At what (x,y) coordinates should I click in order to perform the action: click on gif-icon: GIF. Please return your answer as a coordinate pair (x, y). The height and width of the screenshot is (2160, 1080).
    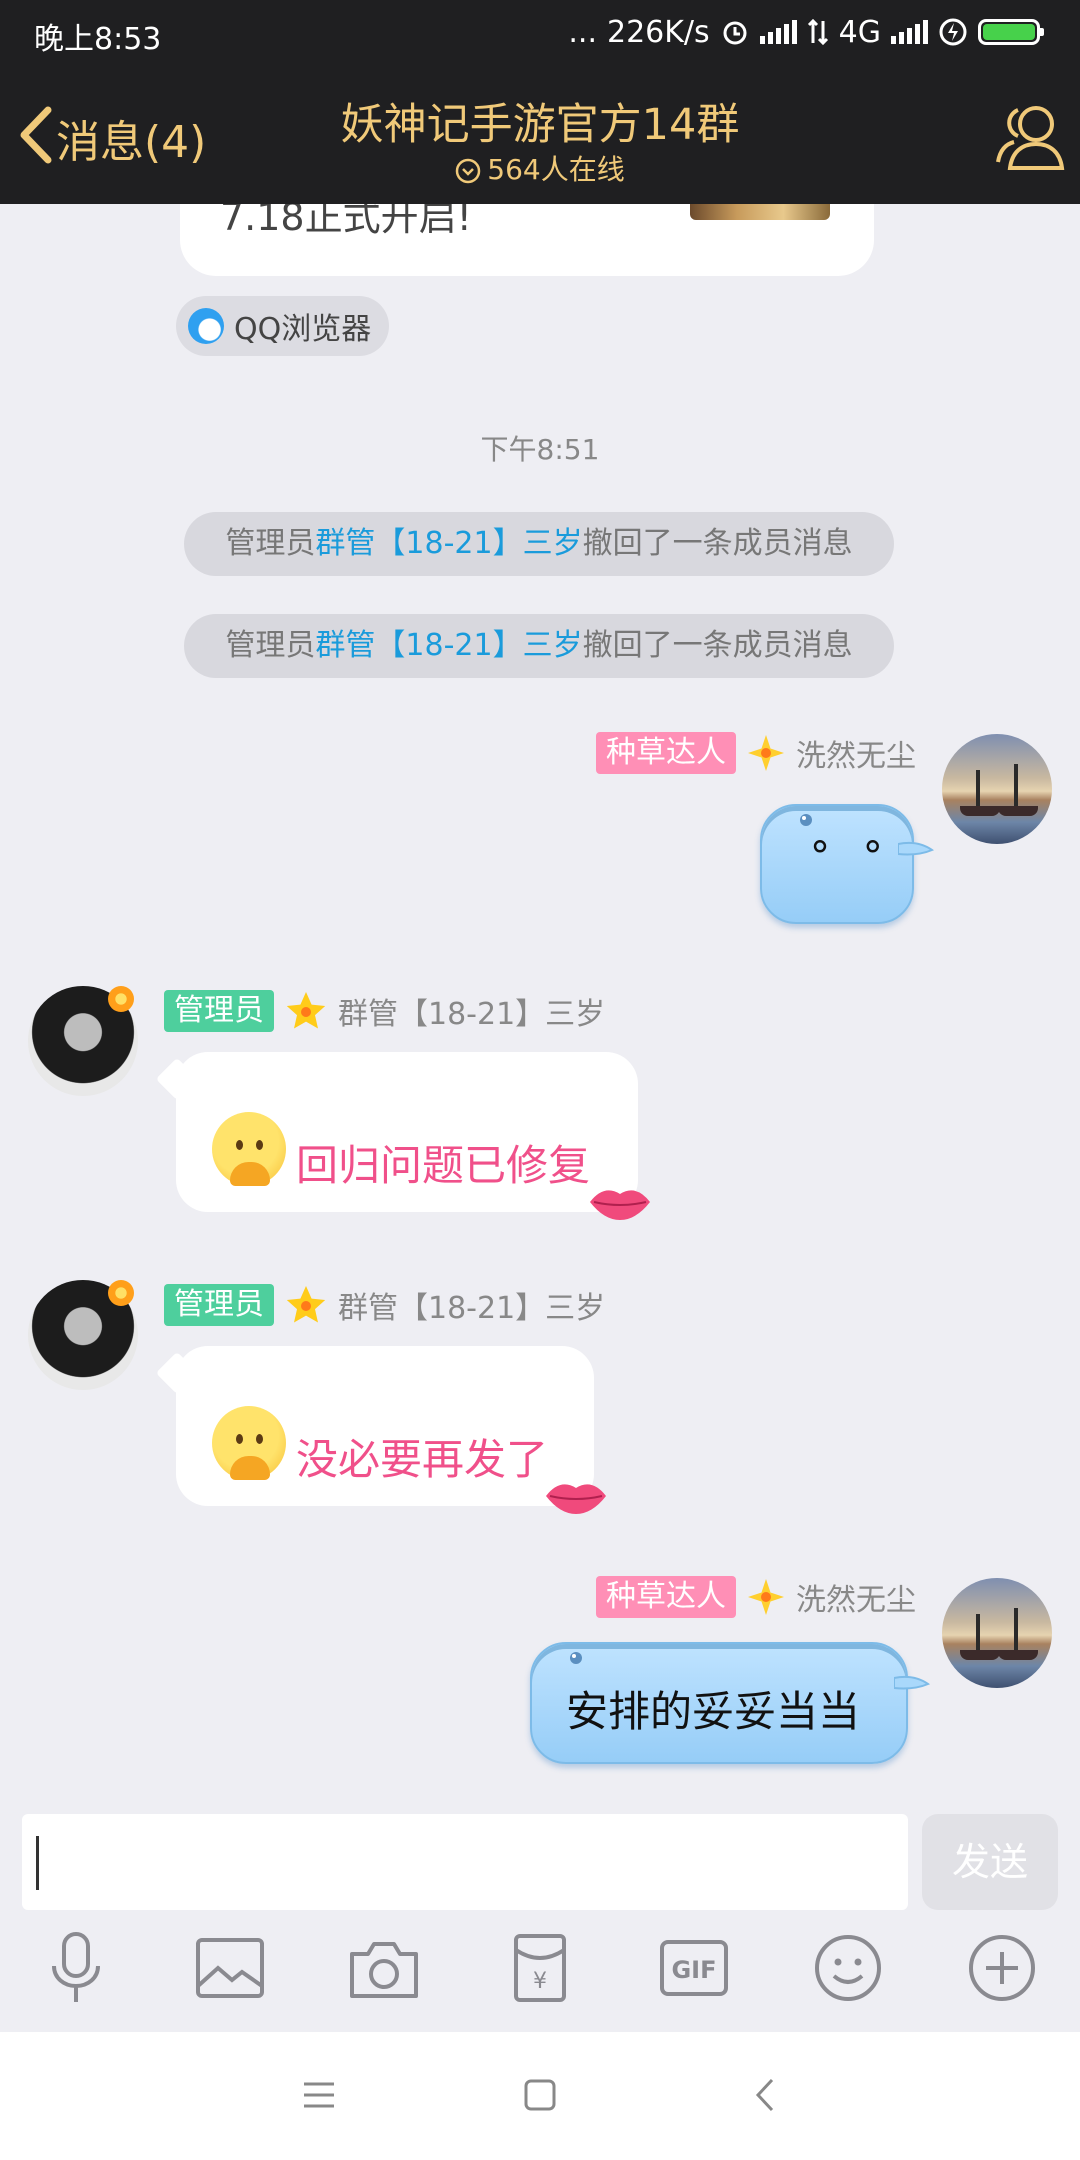
    Looking at the image, I should click on (694, 1968).